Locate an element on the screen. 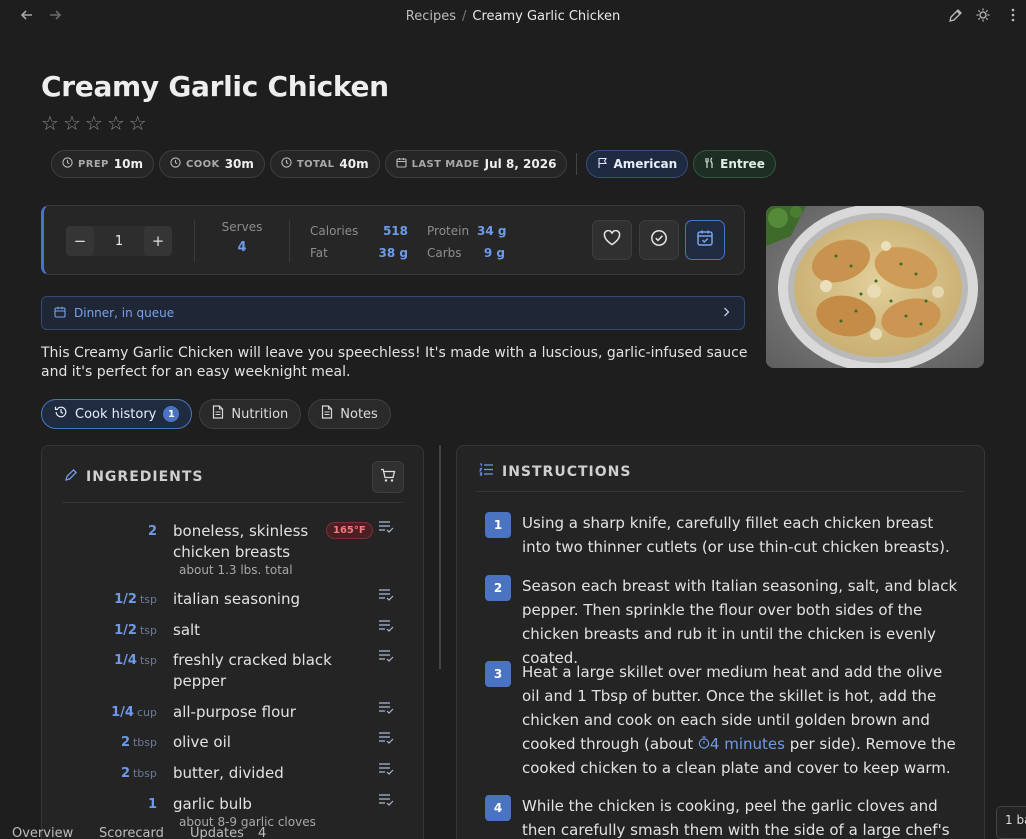  cook-value: 30m is located at coordinates (239, 164).